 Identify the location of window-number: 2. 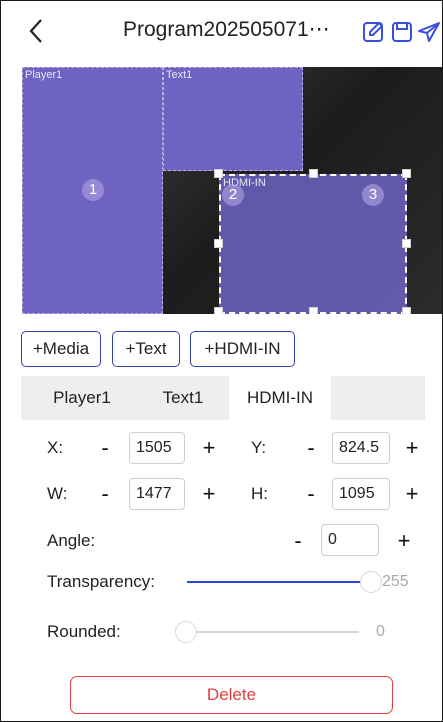
(233, 195).